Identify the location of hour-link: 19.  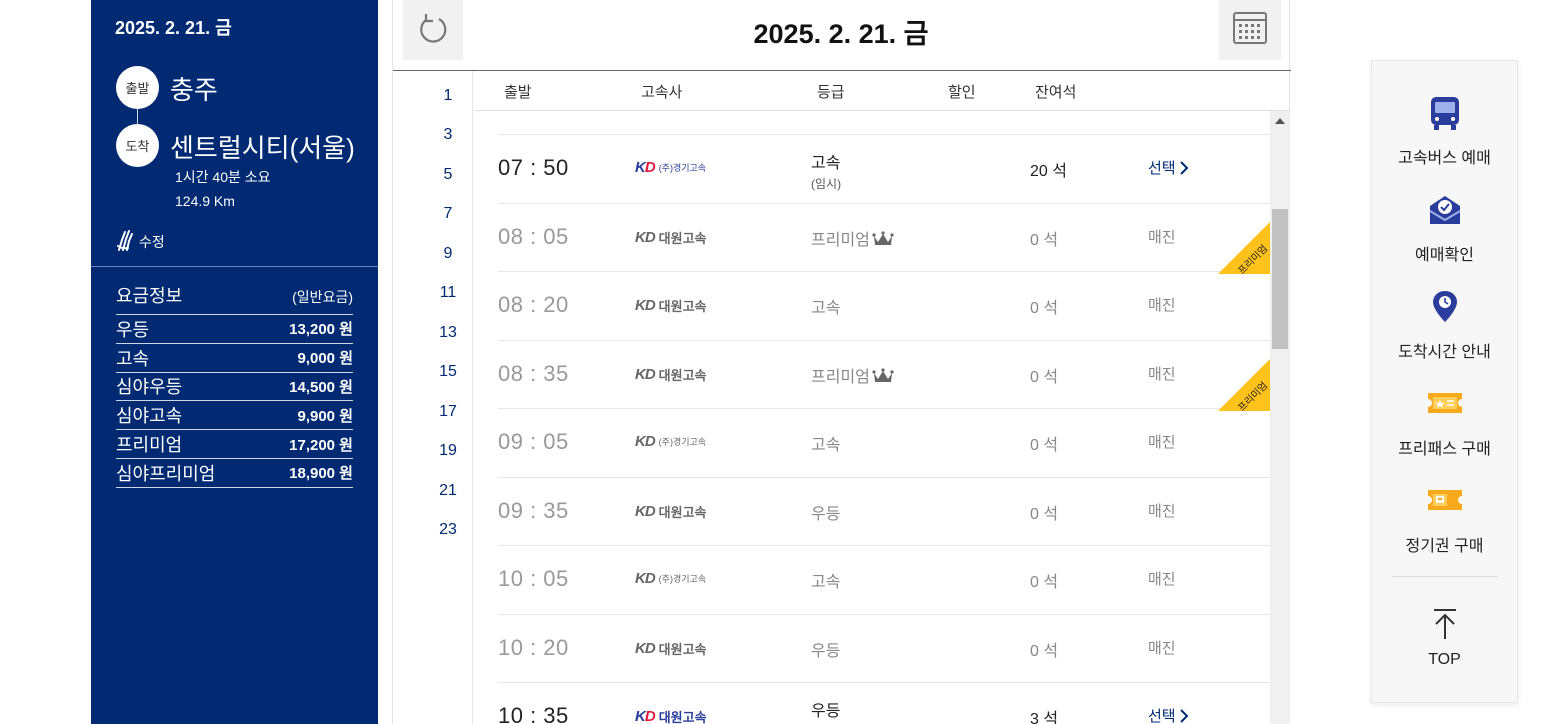
(448, 451).